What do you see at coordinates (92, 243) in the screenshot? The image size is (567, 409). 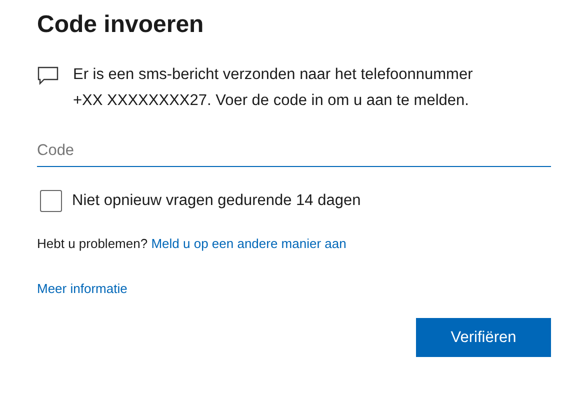 I see `trouble-text: Hebt u problemen?` at bounding box center [92, 243].